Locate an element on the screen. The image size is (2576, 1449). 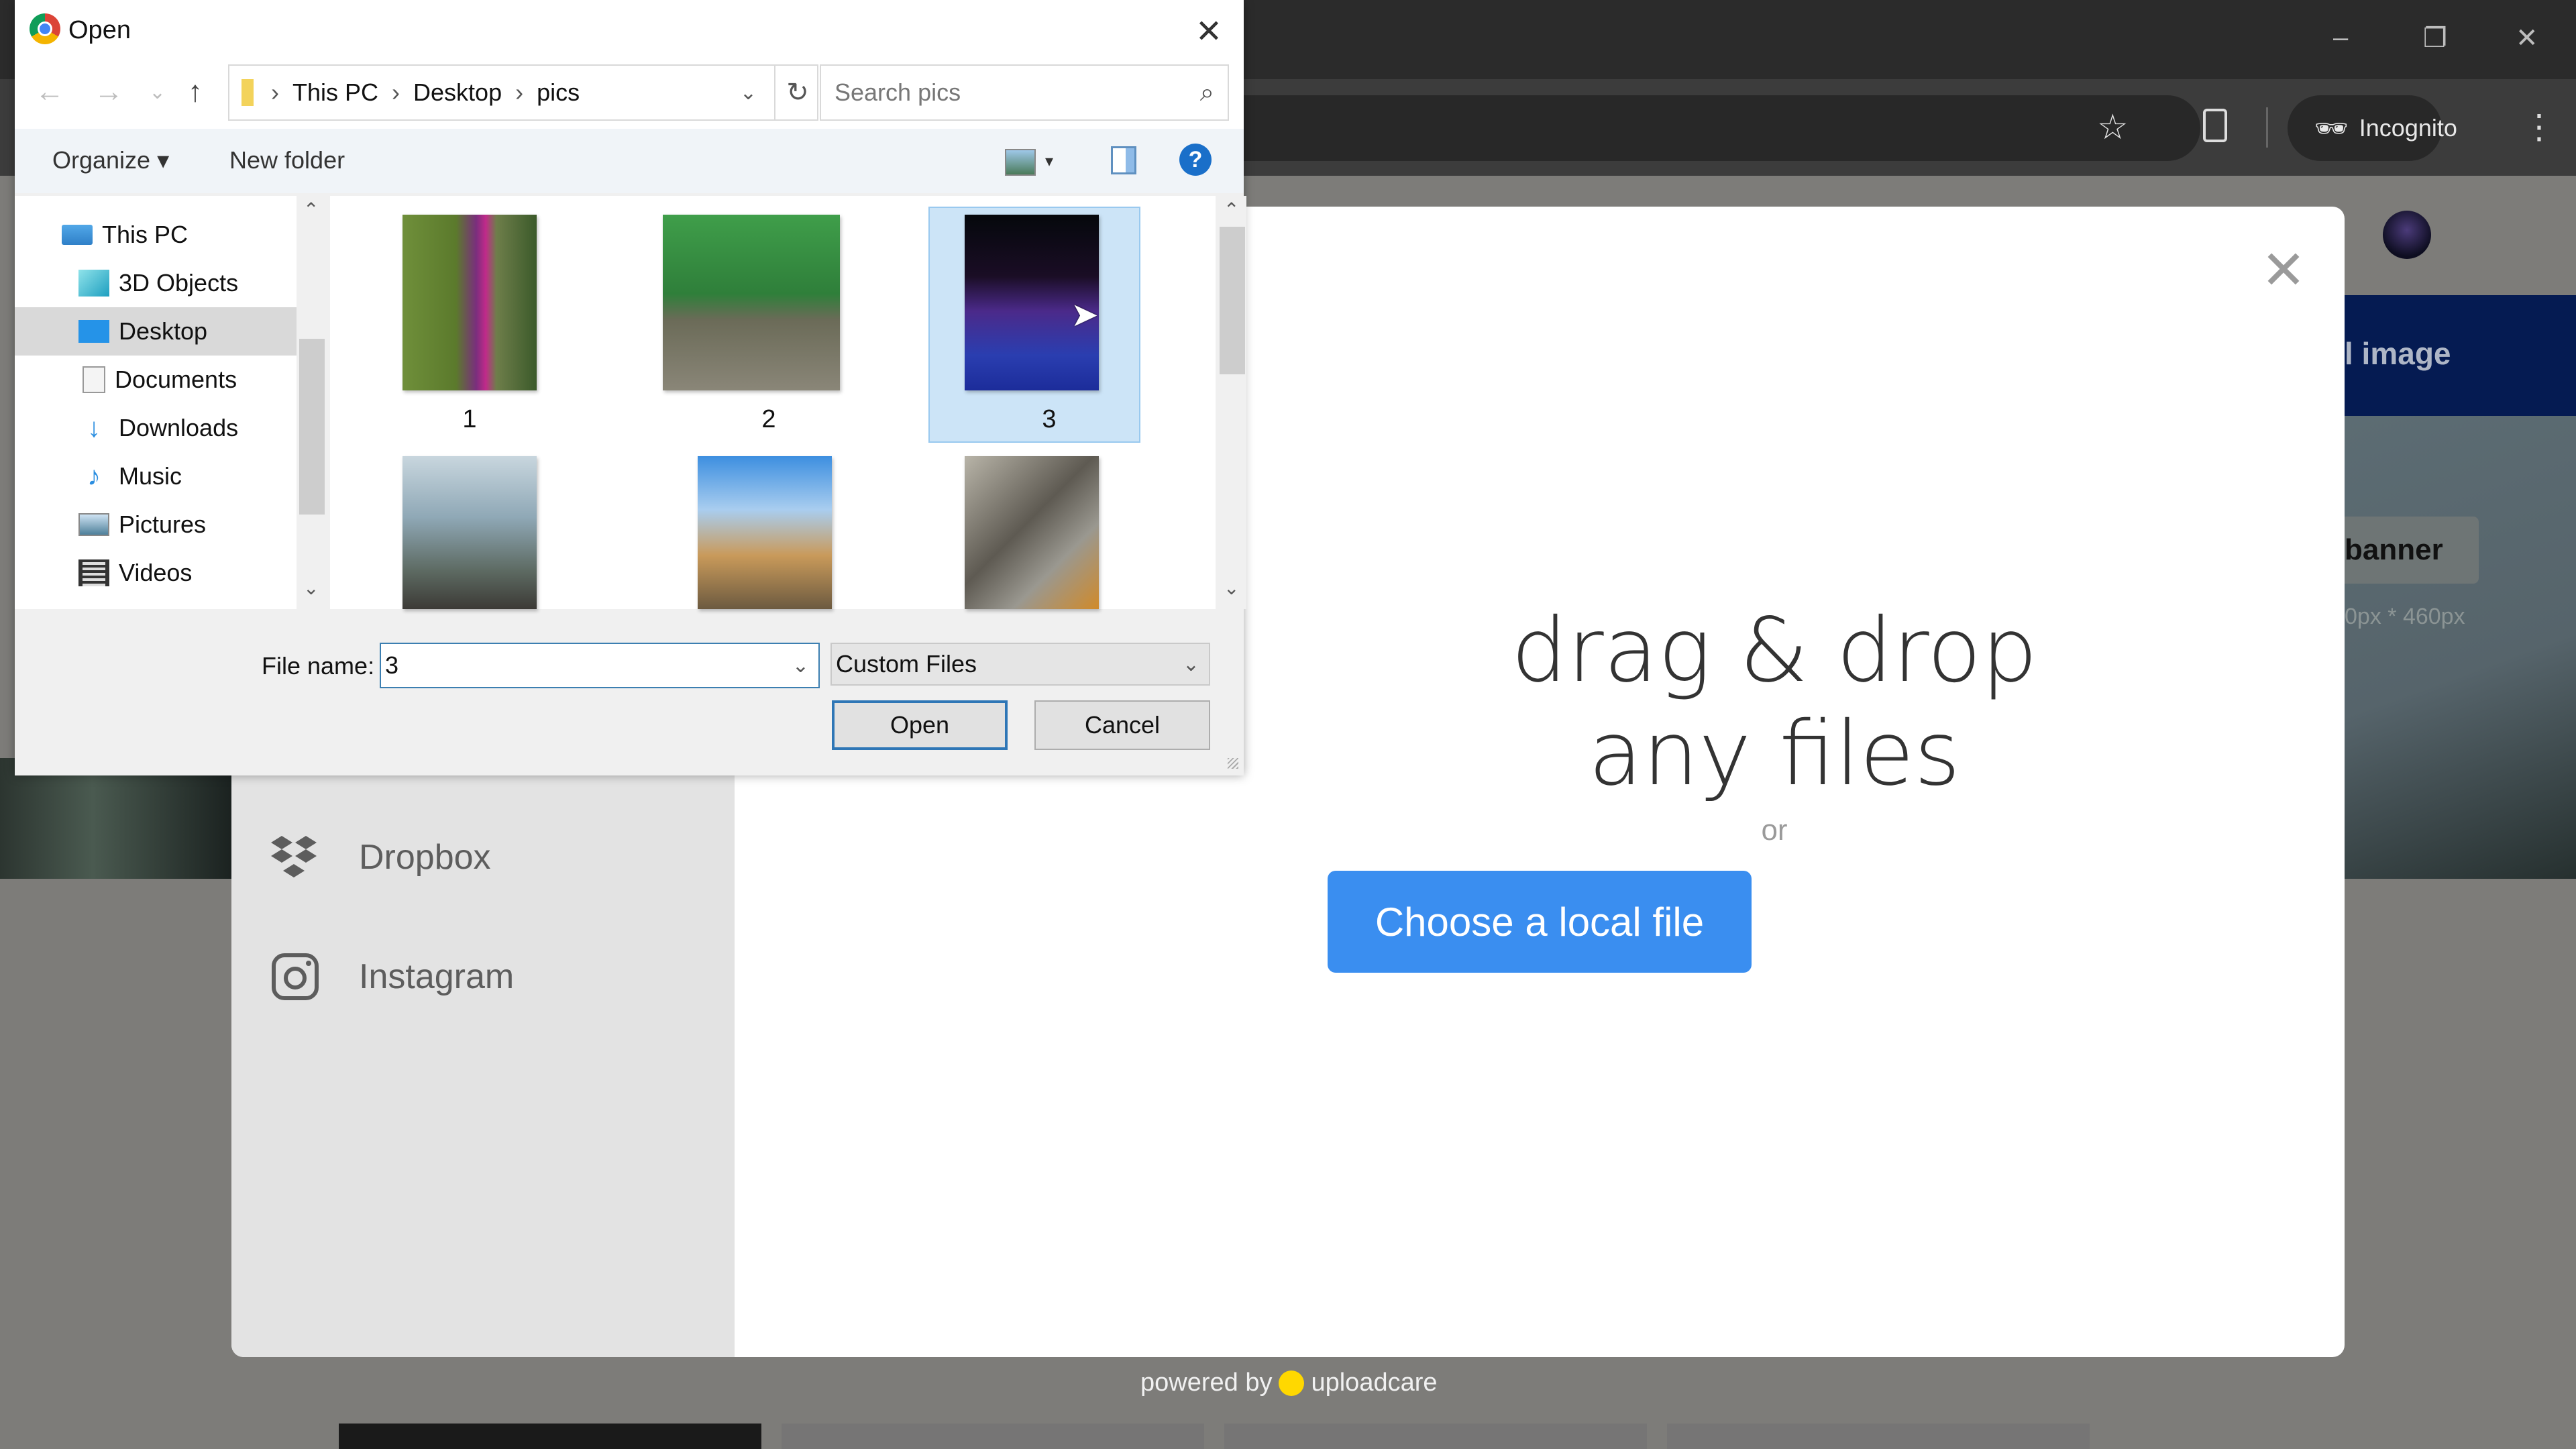
file-name-label: 2 is located at coordinates (768, 419).